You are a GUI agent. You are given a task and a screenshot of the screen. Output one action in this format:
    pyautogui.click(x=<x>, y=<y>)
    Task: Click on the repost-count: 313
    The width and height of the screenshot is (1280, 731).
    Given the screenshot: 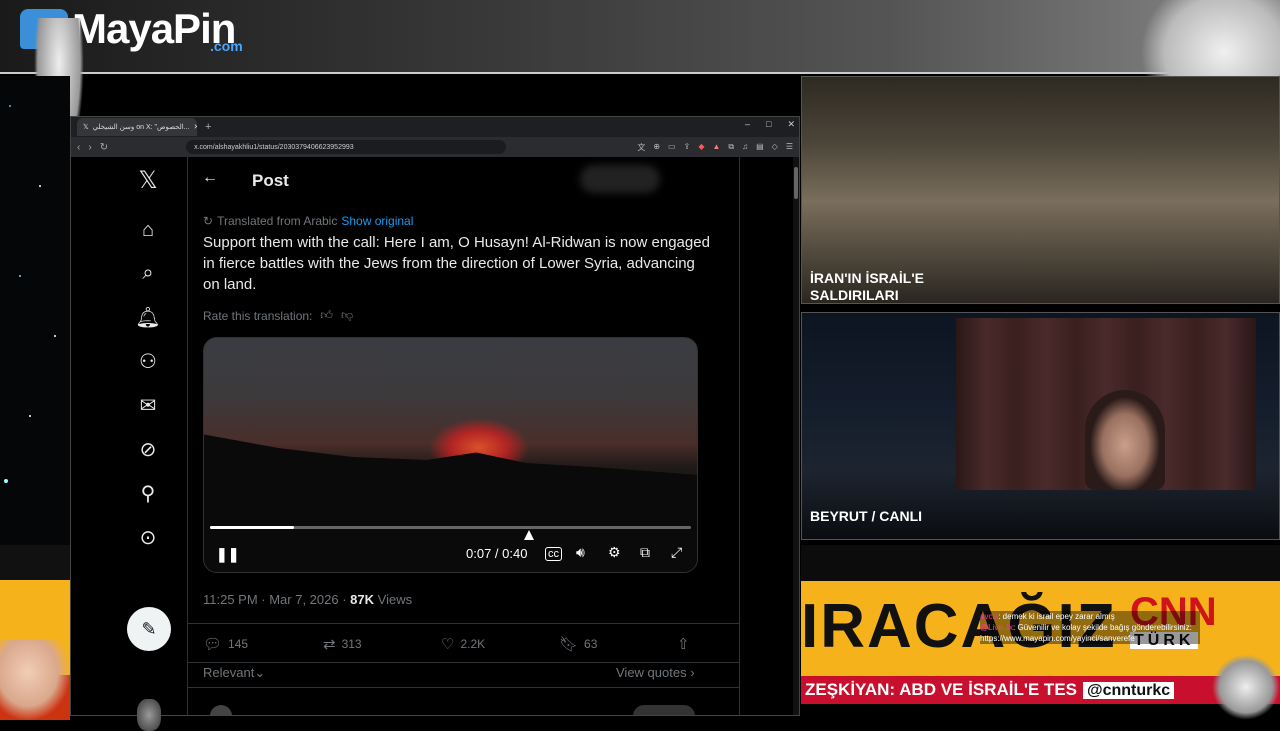 What is the action you would take?
    pyautogui.click(x=351, y=644)
    